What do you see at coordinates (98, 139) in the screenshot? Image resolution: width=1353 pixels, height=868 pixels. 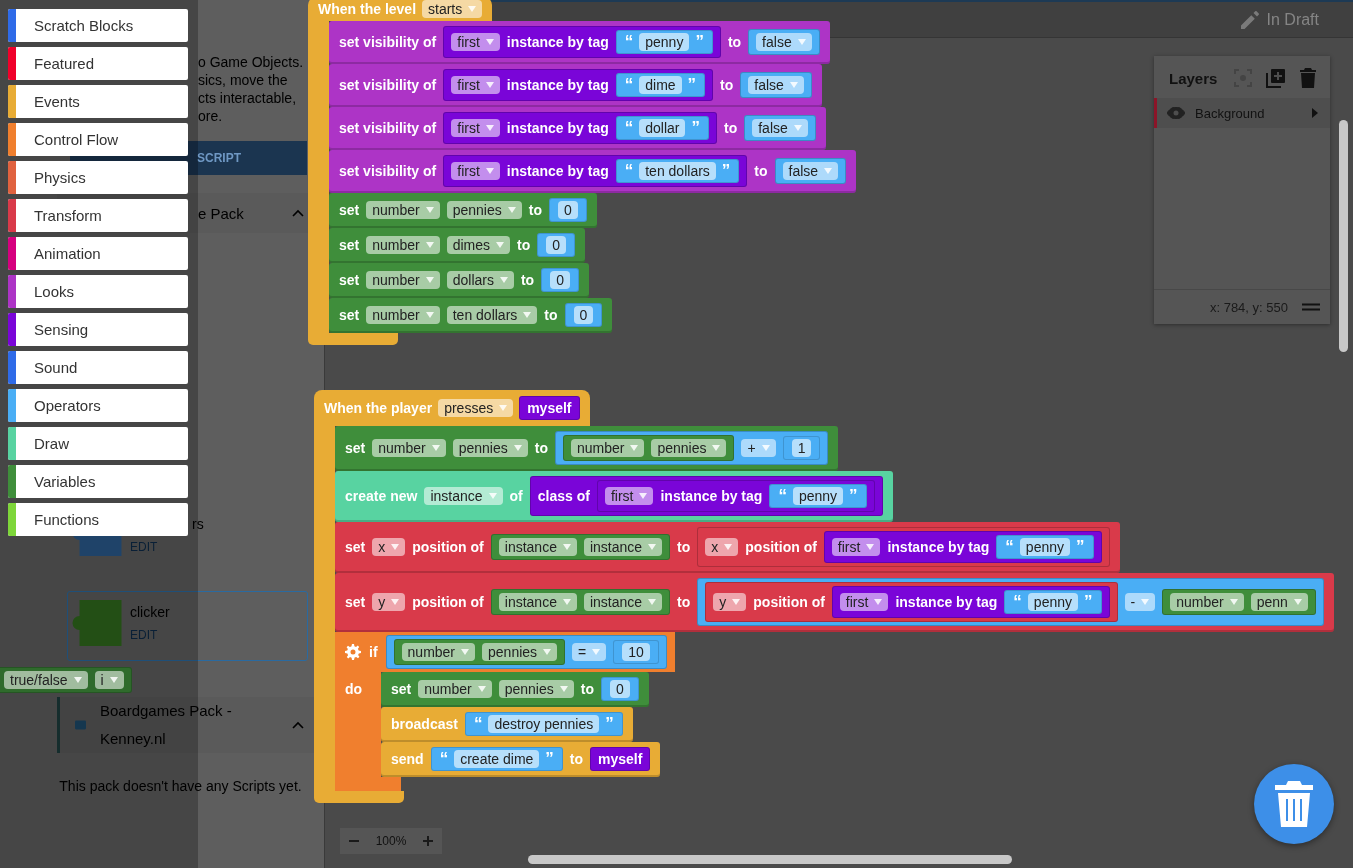 I see `category-item: Control Flow` at bounding box center [98, 139].